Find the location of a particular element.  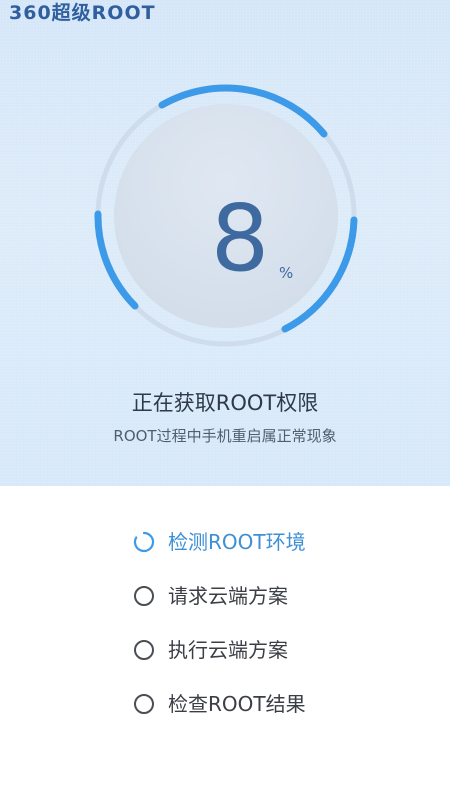

step-item-check-root-result: 检查ROOT结果 is located at coordinates (219, 704).